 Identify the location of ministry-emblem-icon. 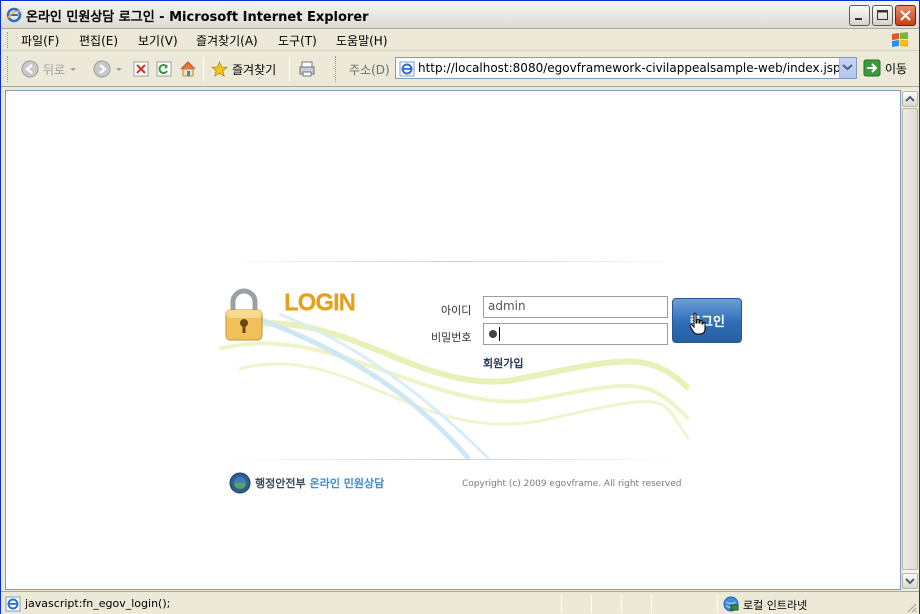
(240, 483).